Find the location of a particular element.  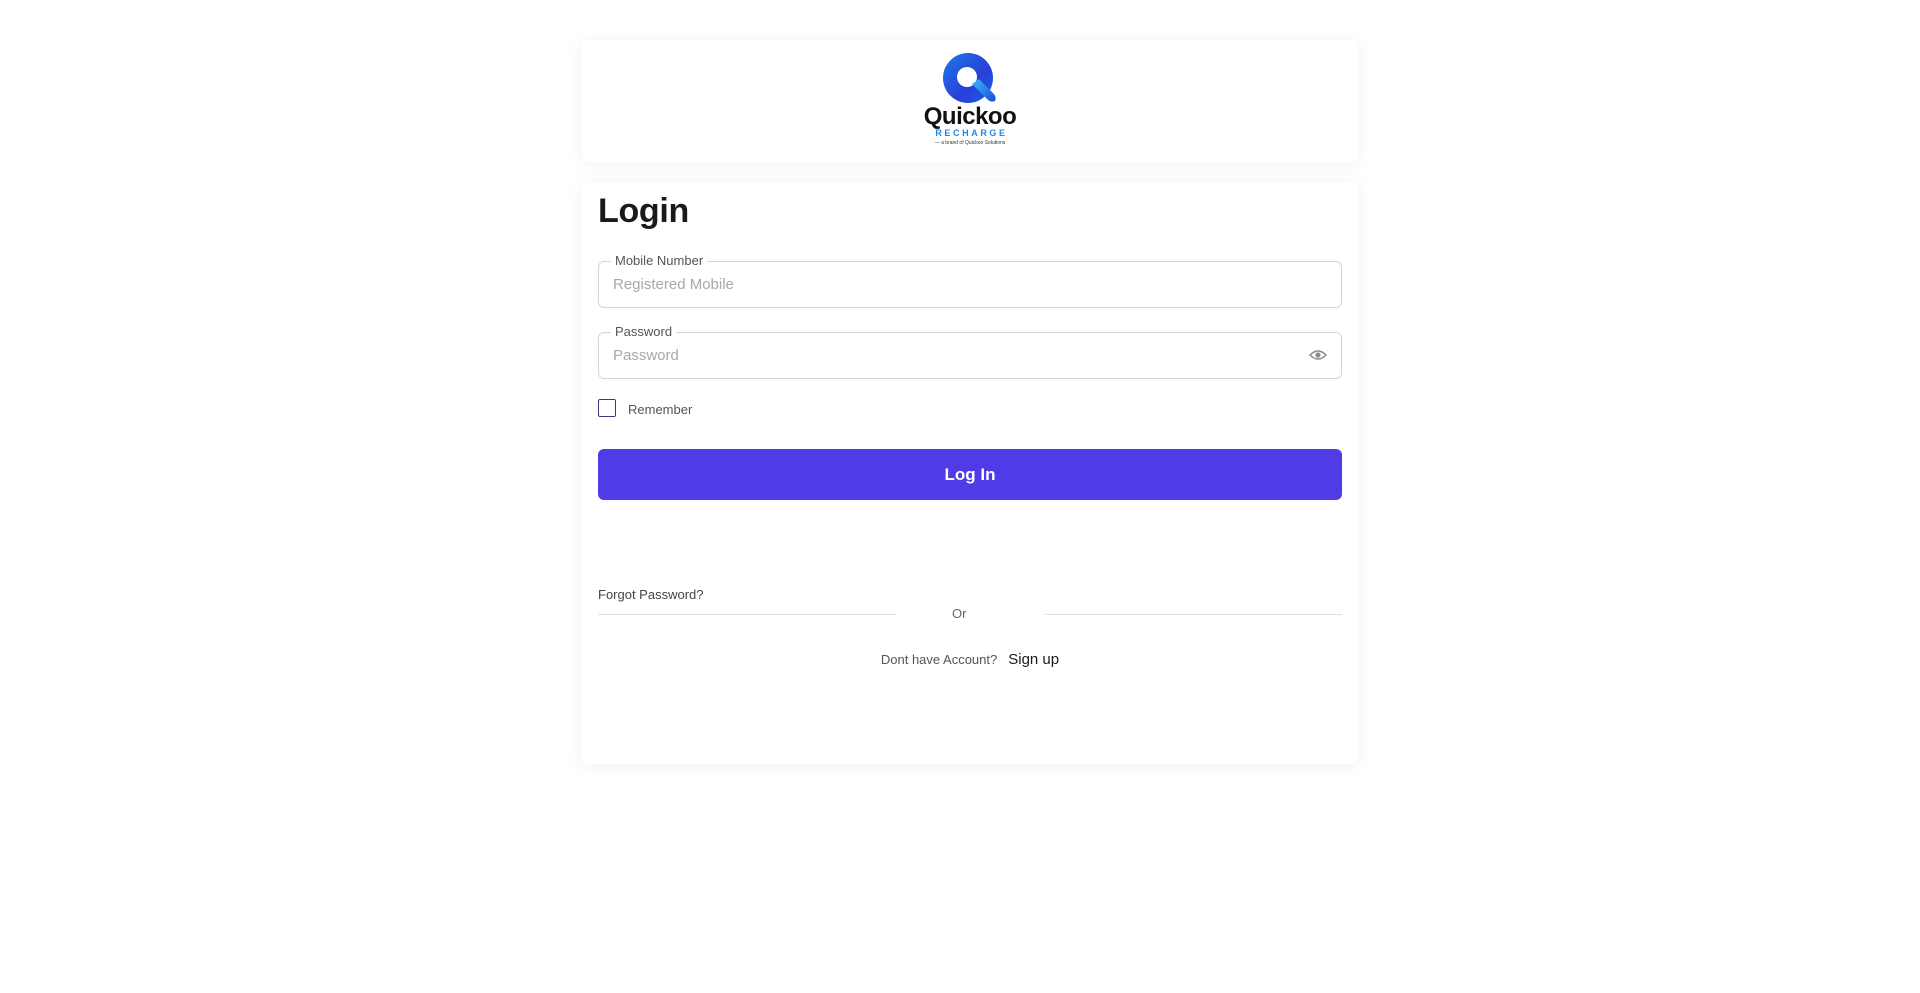

divider-left is located at coordinates (747, 614).